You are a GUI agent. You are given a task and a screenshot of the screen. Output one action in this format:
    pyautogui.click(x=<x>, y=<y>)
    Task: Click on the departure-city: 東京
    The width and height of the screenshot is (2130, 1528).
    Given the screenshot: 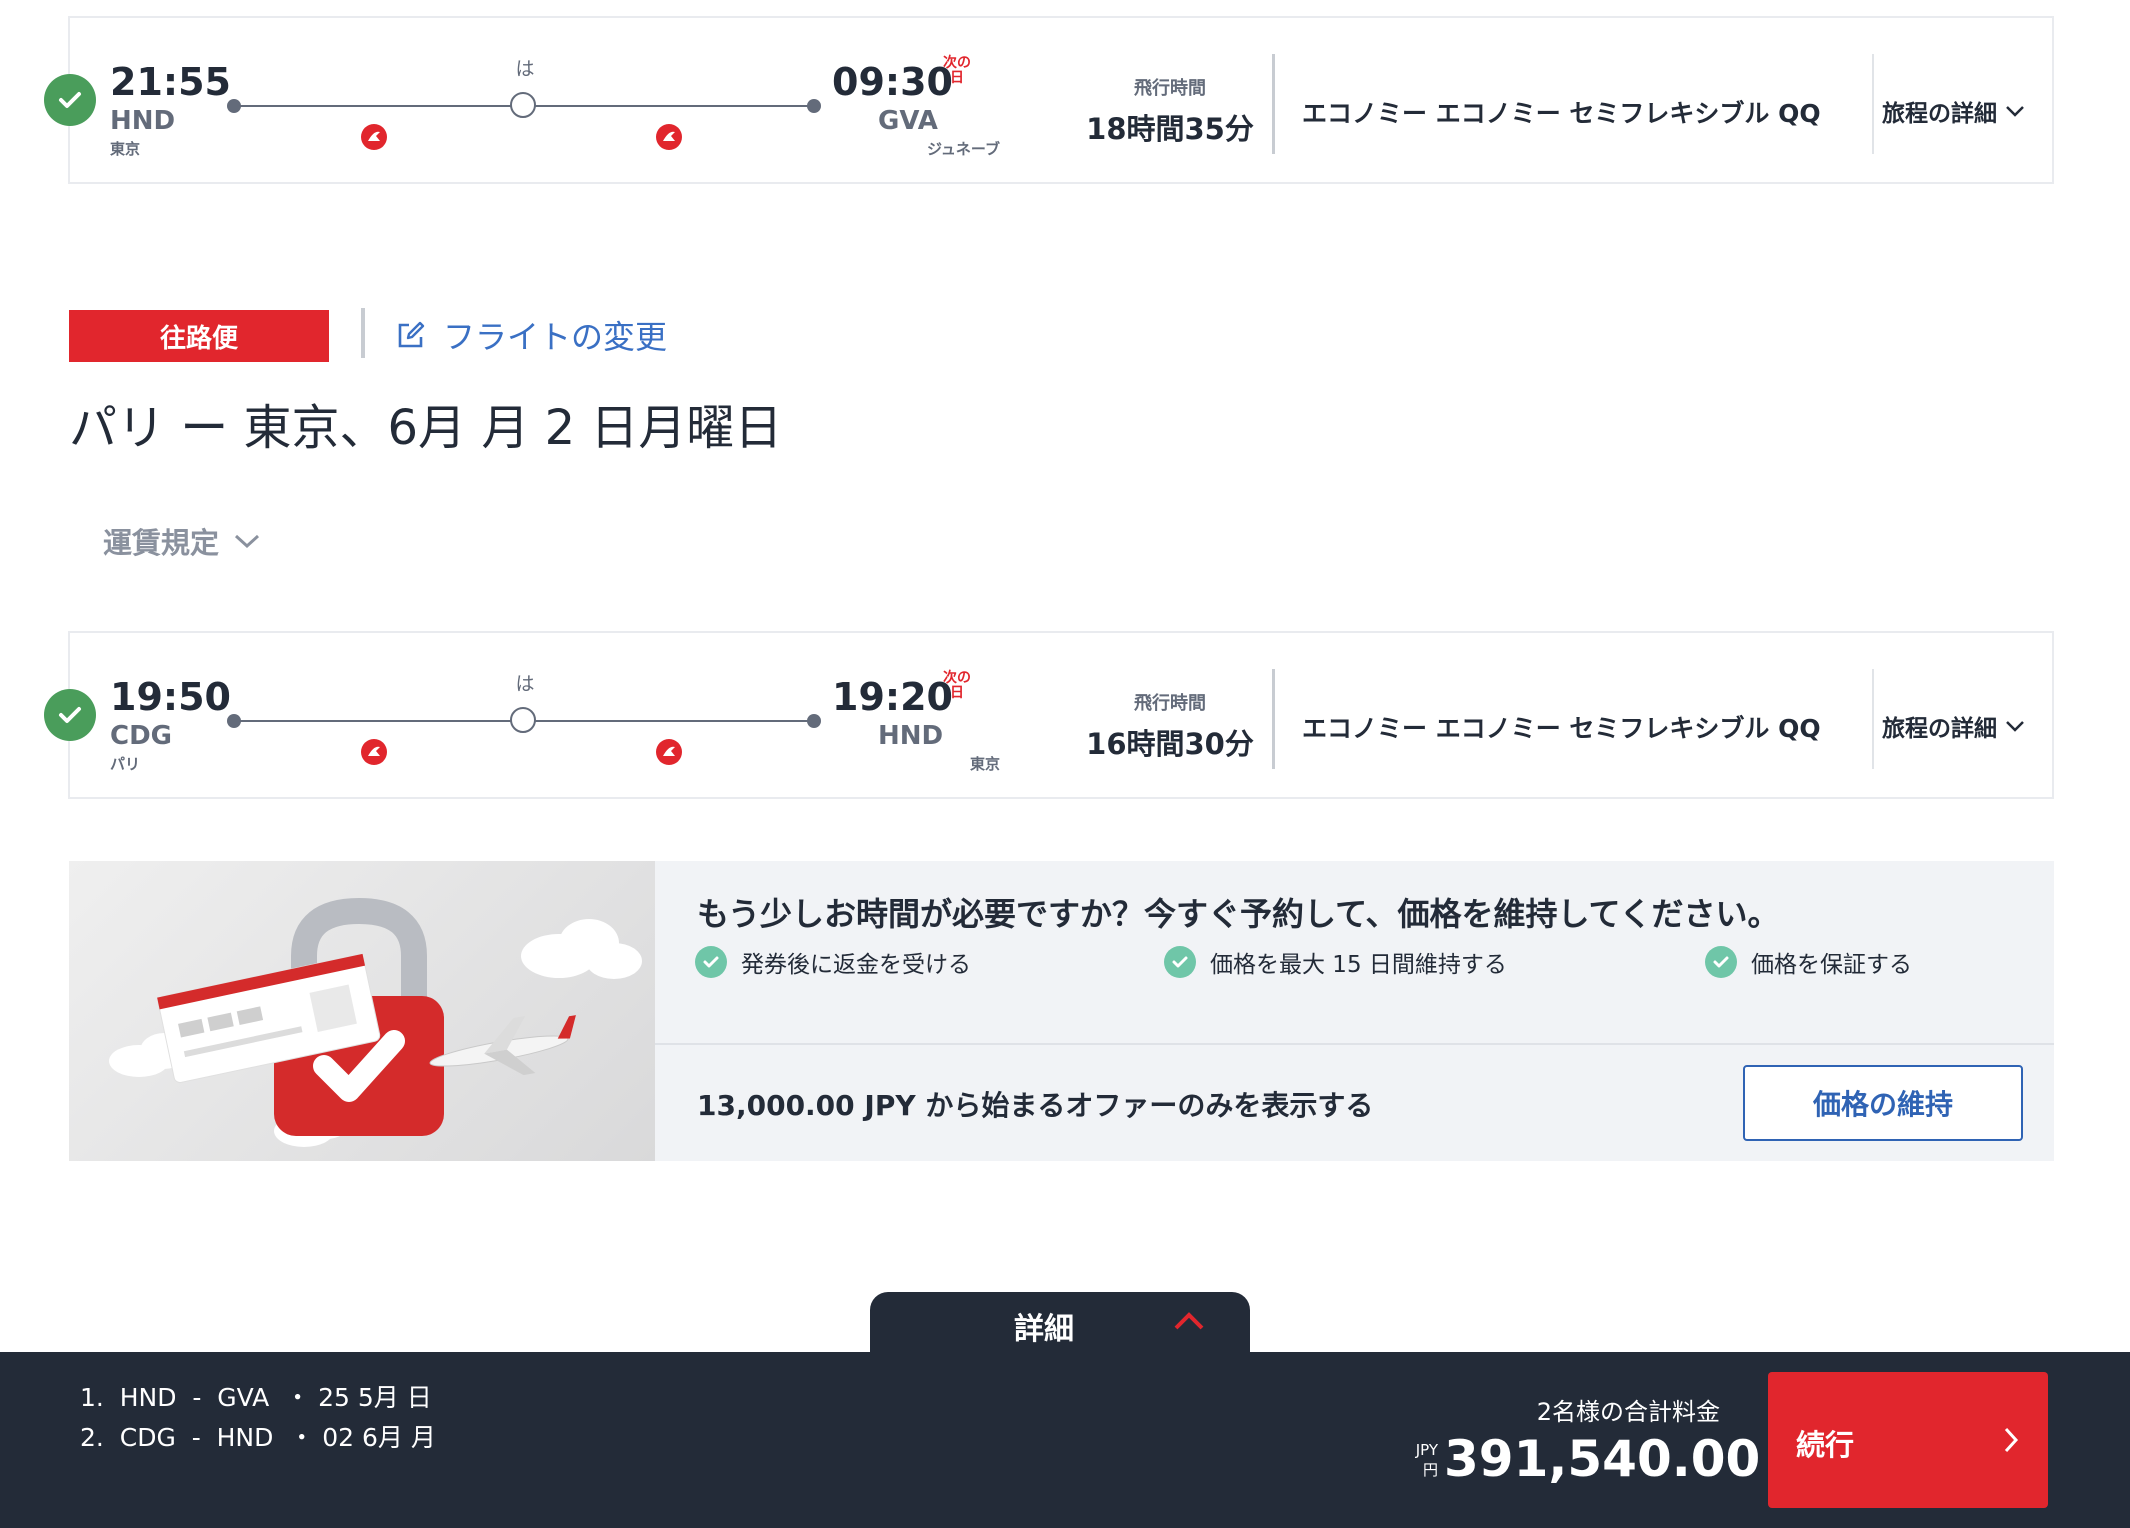 What is the action you would take?
    pyautogui.click(x=125, y=149)
    